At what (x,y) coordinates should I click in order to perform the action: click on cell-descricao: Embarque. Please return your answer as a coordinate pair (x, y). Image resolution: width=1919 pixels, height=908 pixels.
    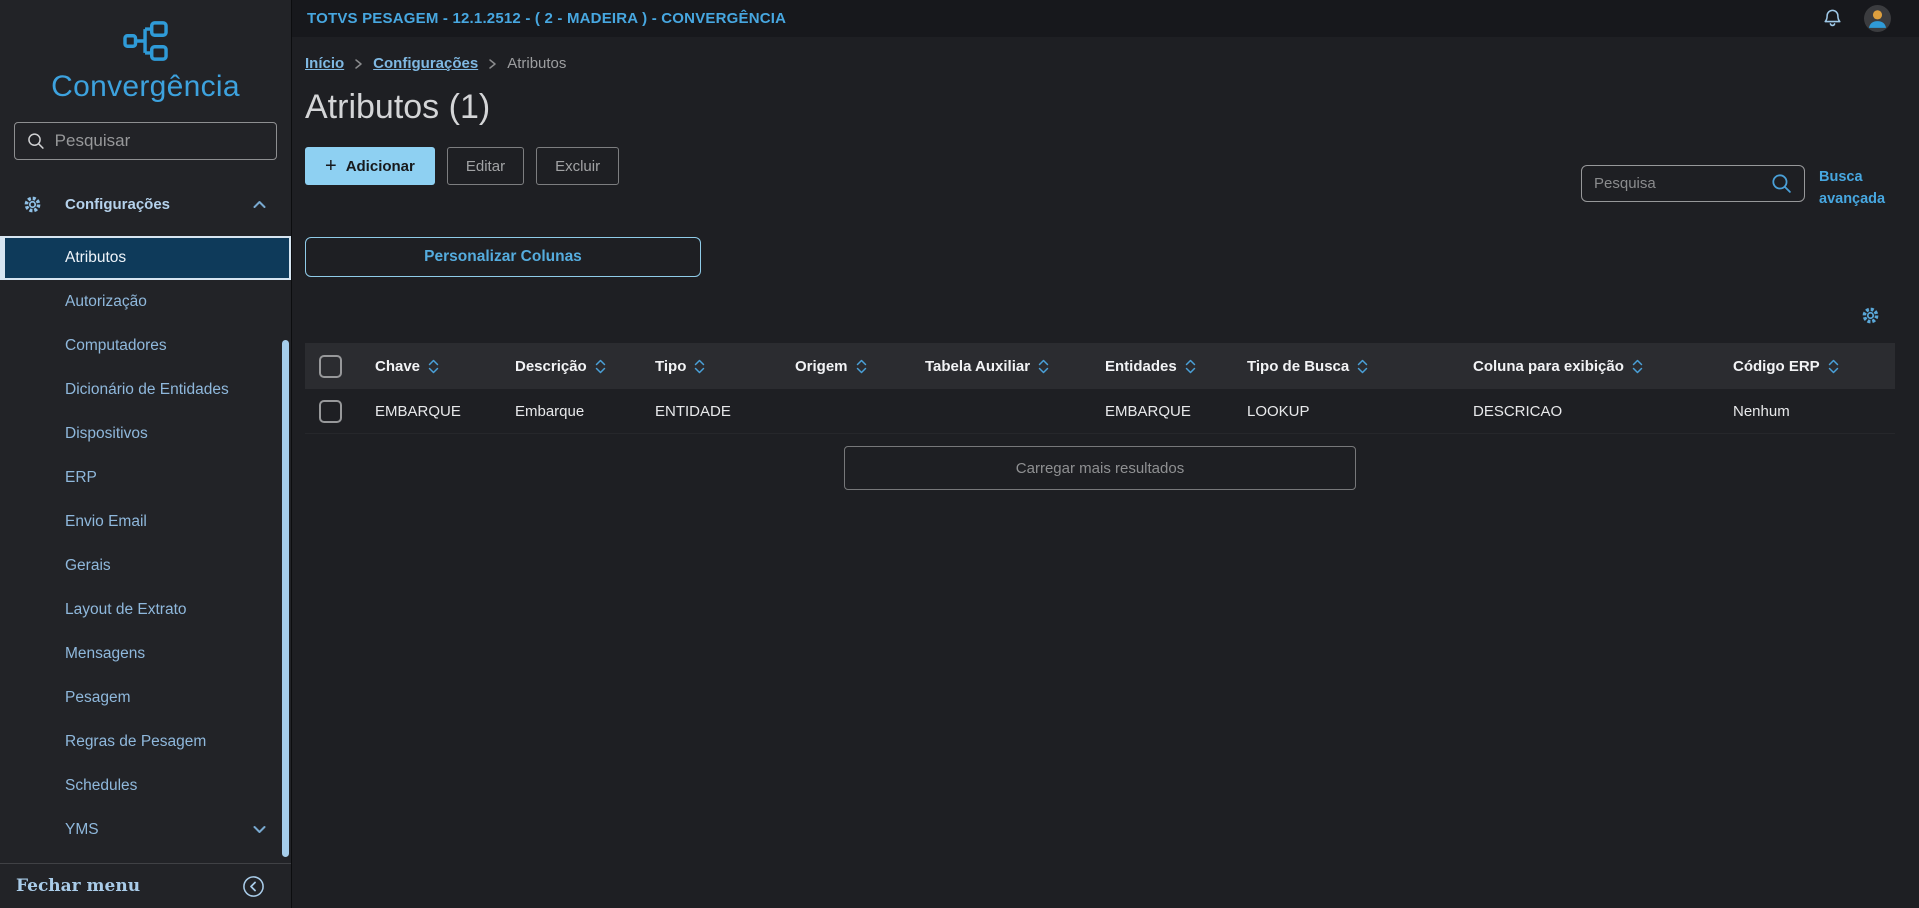
    Looking at the image, I should click on (550, 411).